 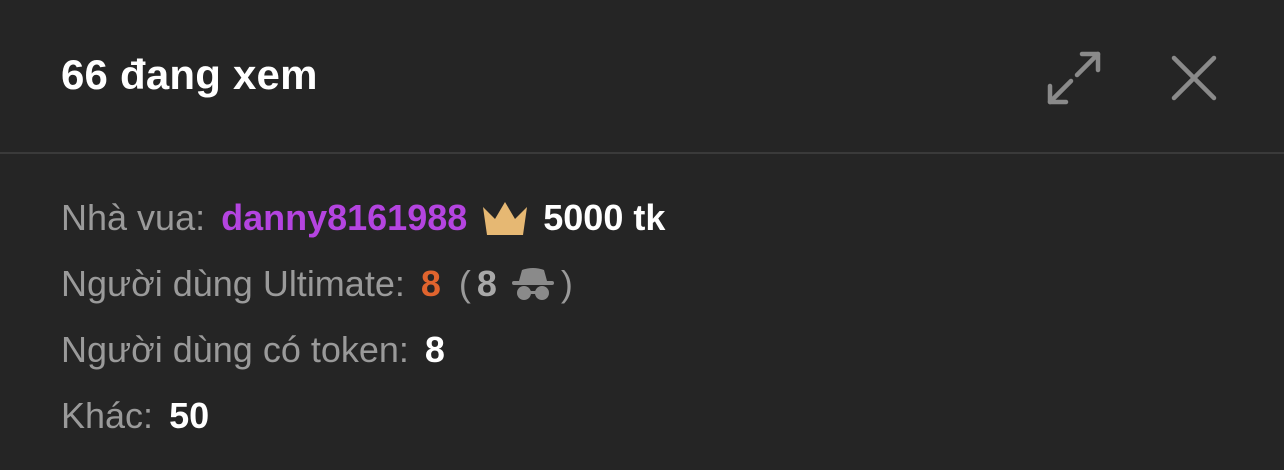 What do you see at coordinates (642, 153) in the screenshot?
I see `header-divider` at bounding box center [642, 153].